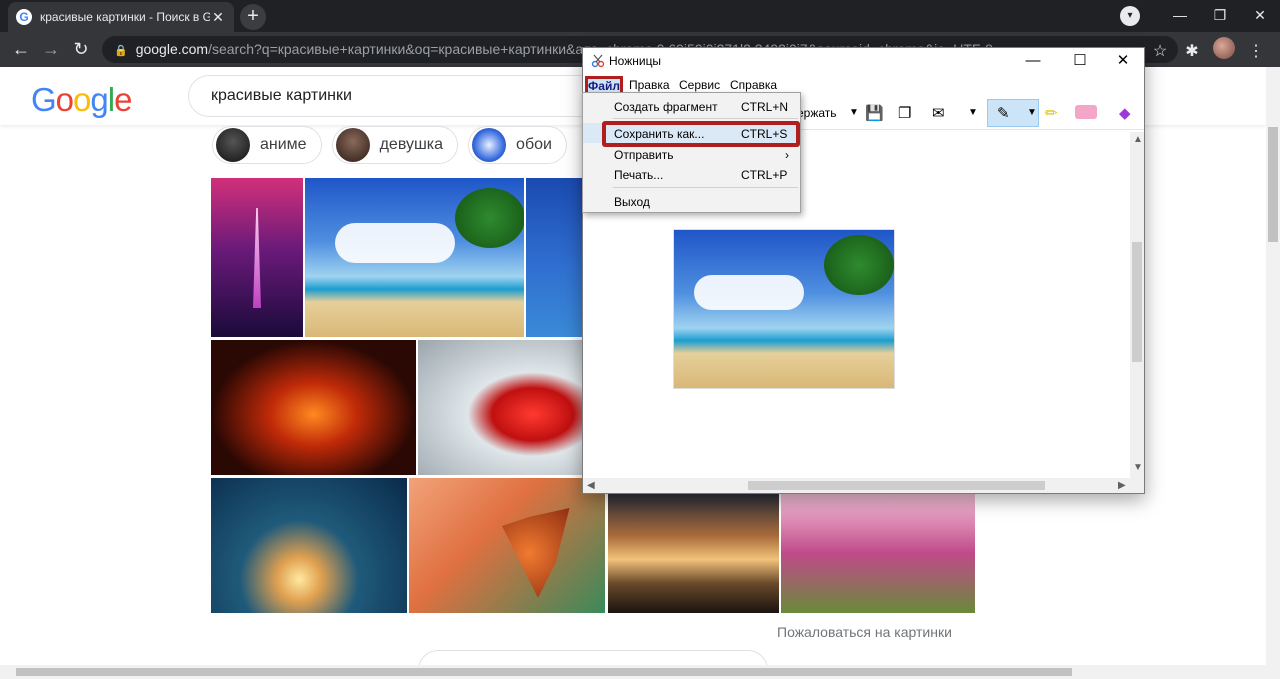 The width and height of the screenshot is (1280, 679). Describe the element at coordinates (691, 174) in the screenshot. I see `menu-item-print: Печать... CTRL+P` at that location.